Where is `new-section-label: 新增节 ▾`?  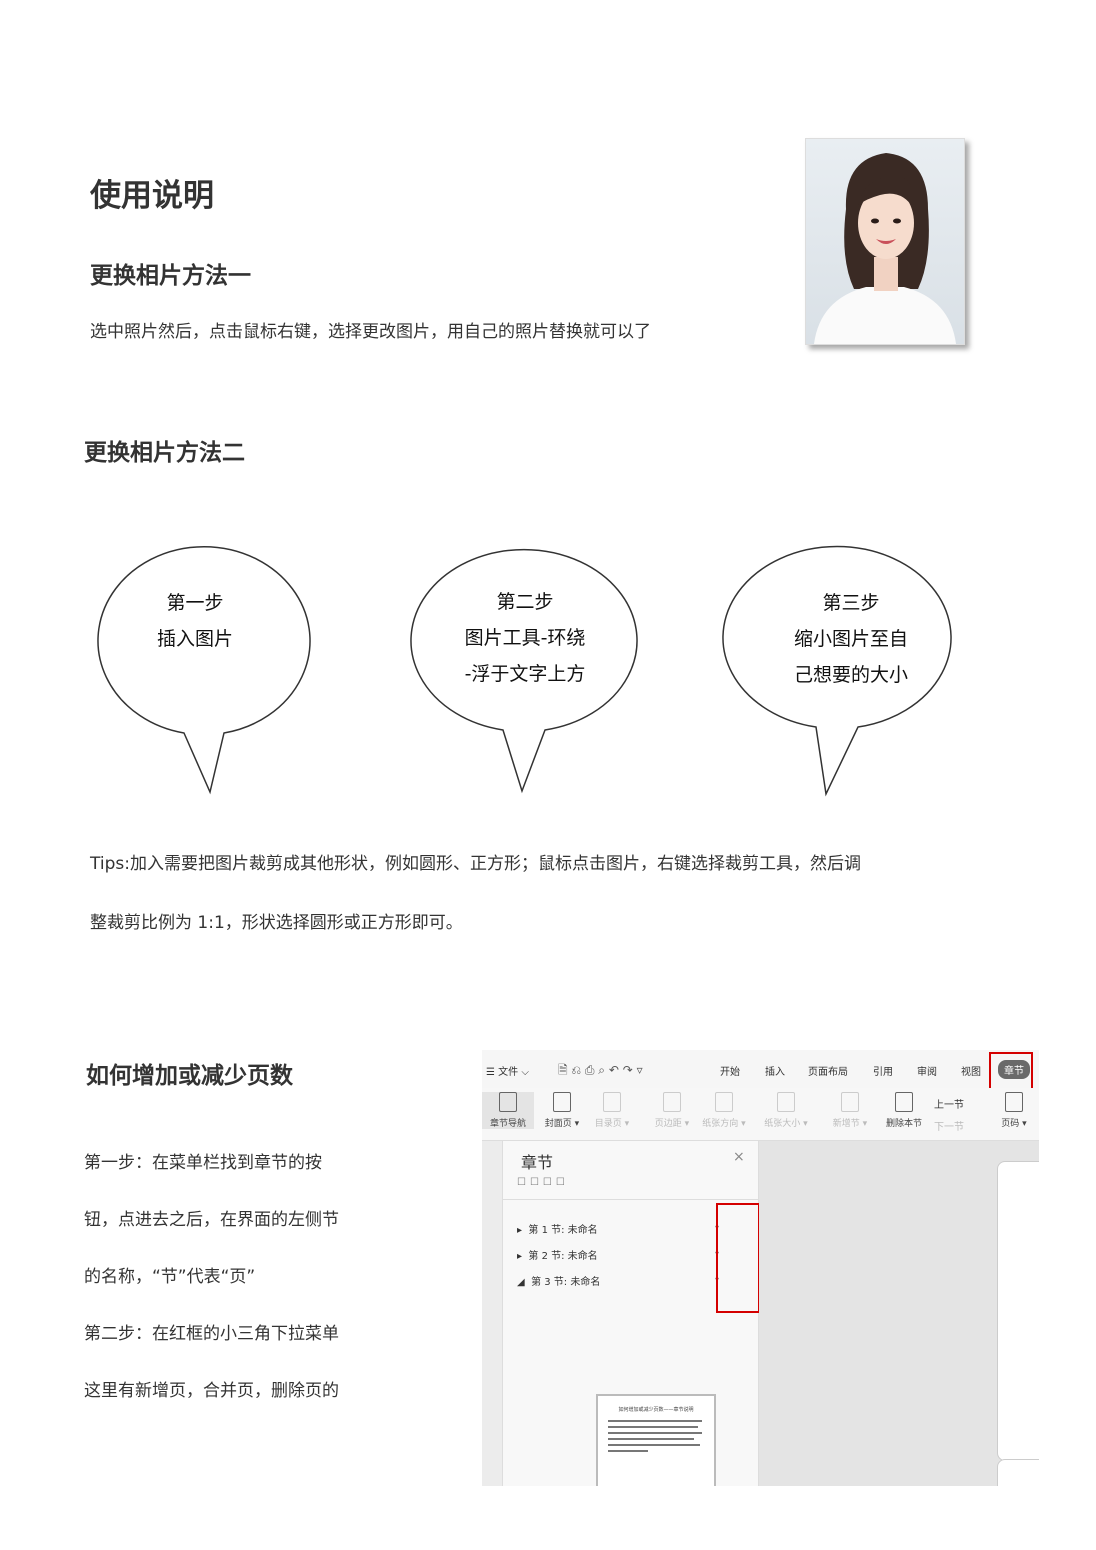 new-section-label: 新增节 ▾ is located at coordinates (850, 1124).